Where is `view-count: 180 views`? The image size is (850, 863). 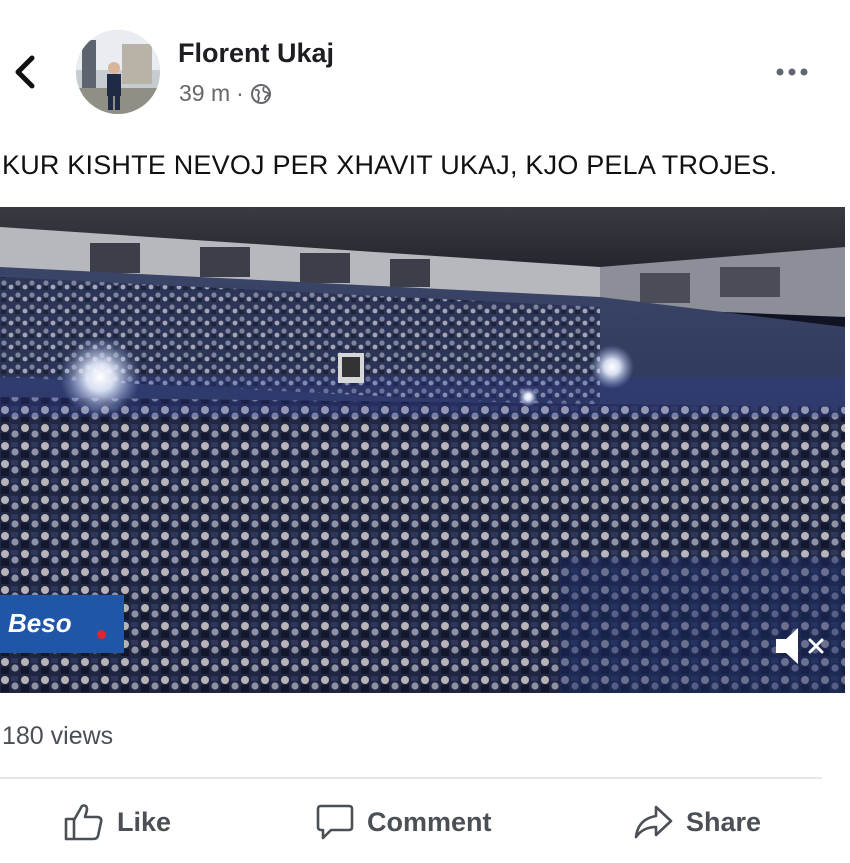
view-count: 180 views is located at coordinates (58, 736).